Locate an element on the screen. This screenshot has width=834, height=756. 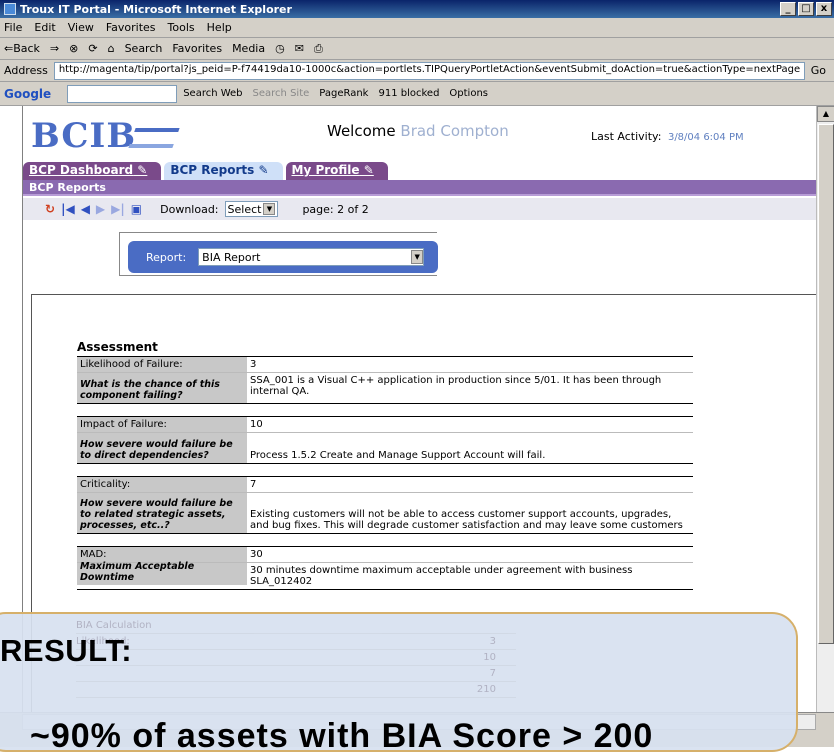
result-label: RESULT: is located at coordinates (66, 650).